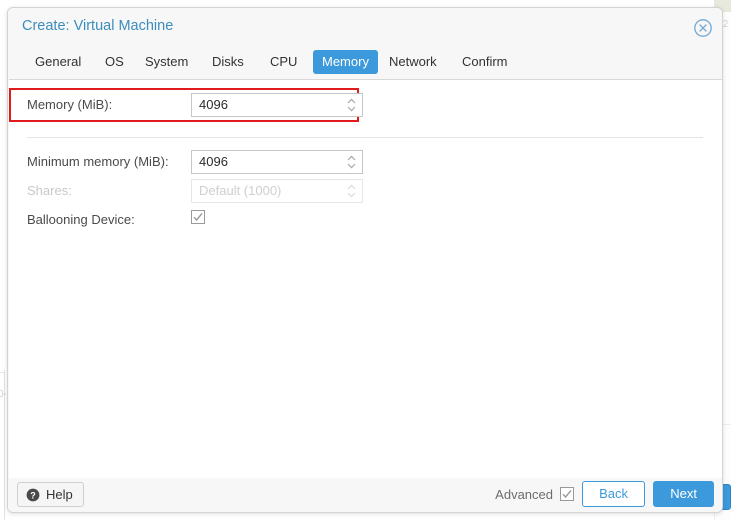 Image resolution: width=731 pixels, height=520 pixels. What do you see at coordinates (365, 162) in the screenshot?
I see `minimum-memory-row: Minimum memory (MiB): 4096` at bounding box center [365, 162].